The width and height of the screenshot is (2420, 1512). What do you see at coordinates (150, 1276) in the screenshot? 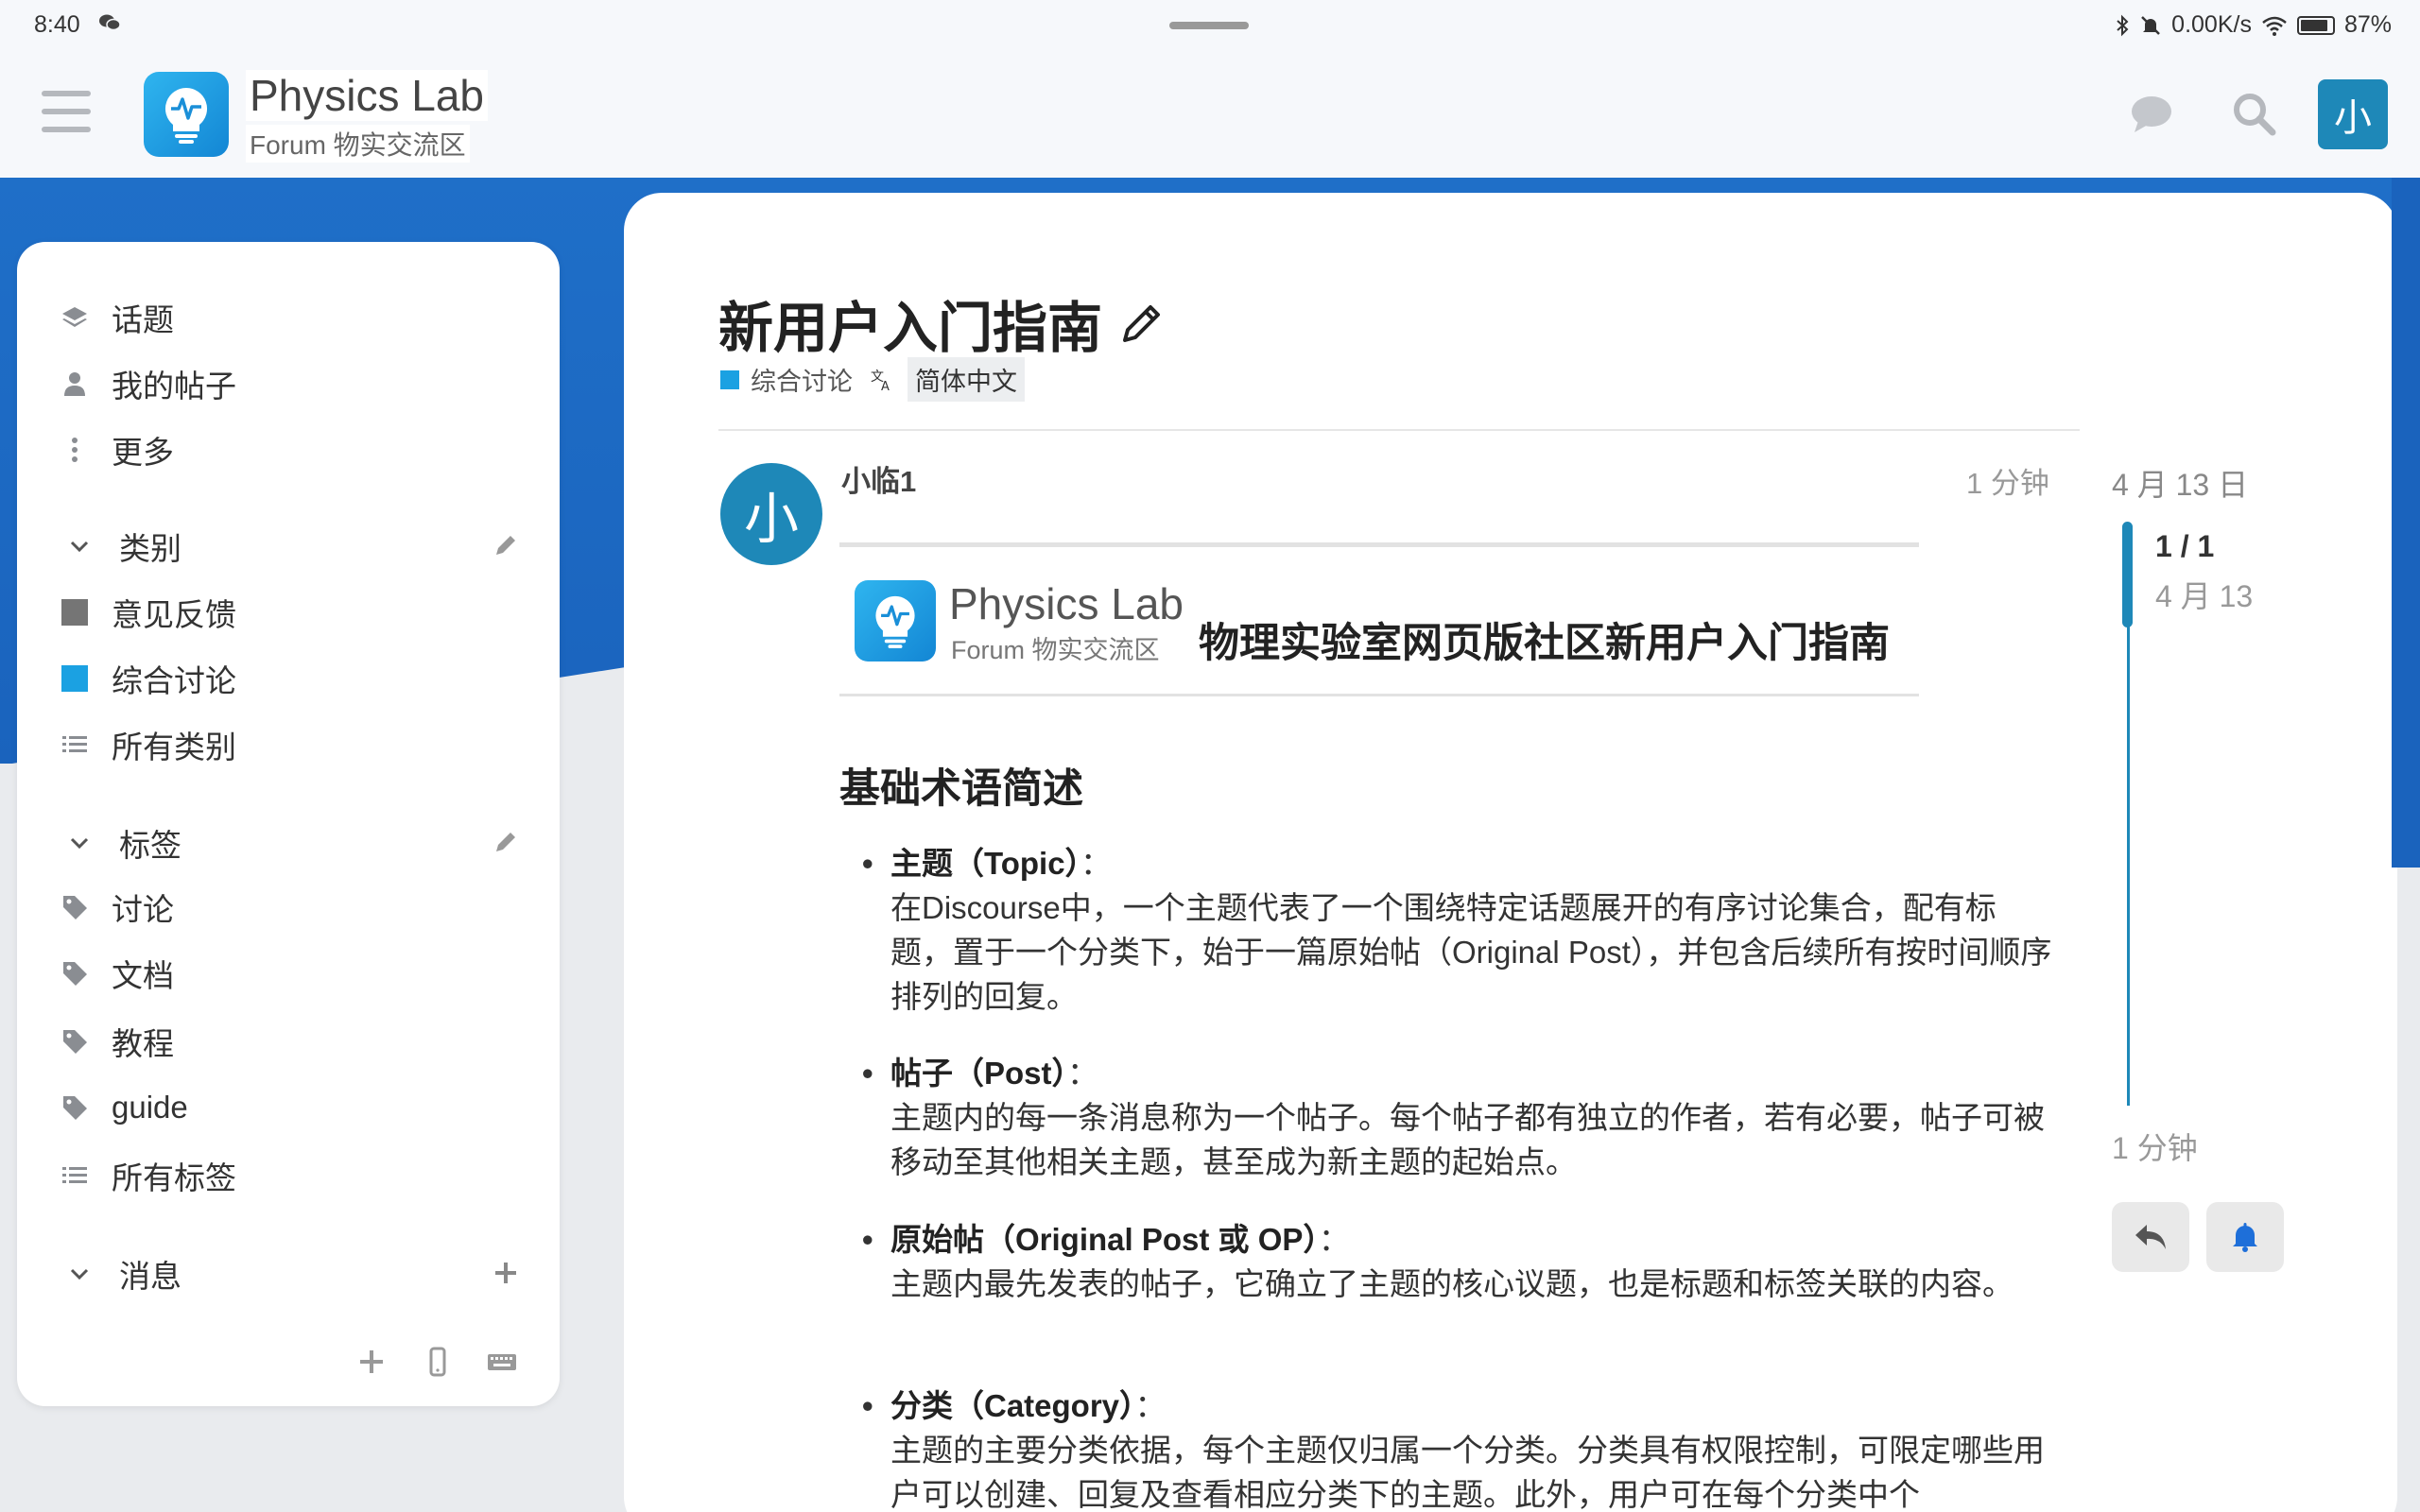
I see `section-label: 消息` at bounding box center [150, 1276].